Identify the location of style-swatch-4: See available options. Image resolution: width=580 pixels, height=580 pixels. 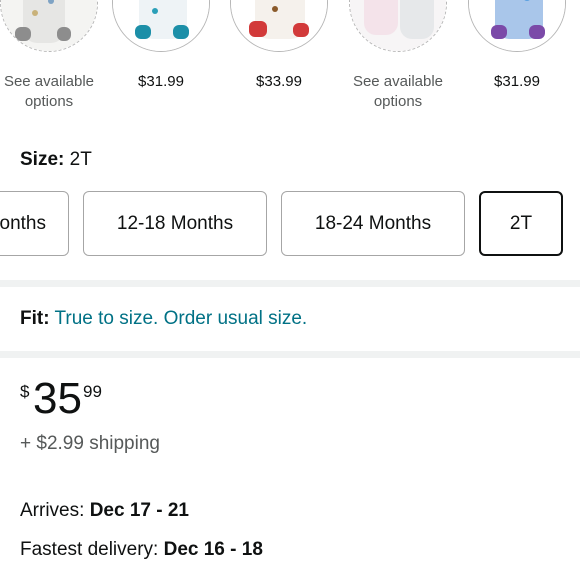
(398, 60).